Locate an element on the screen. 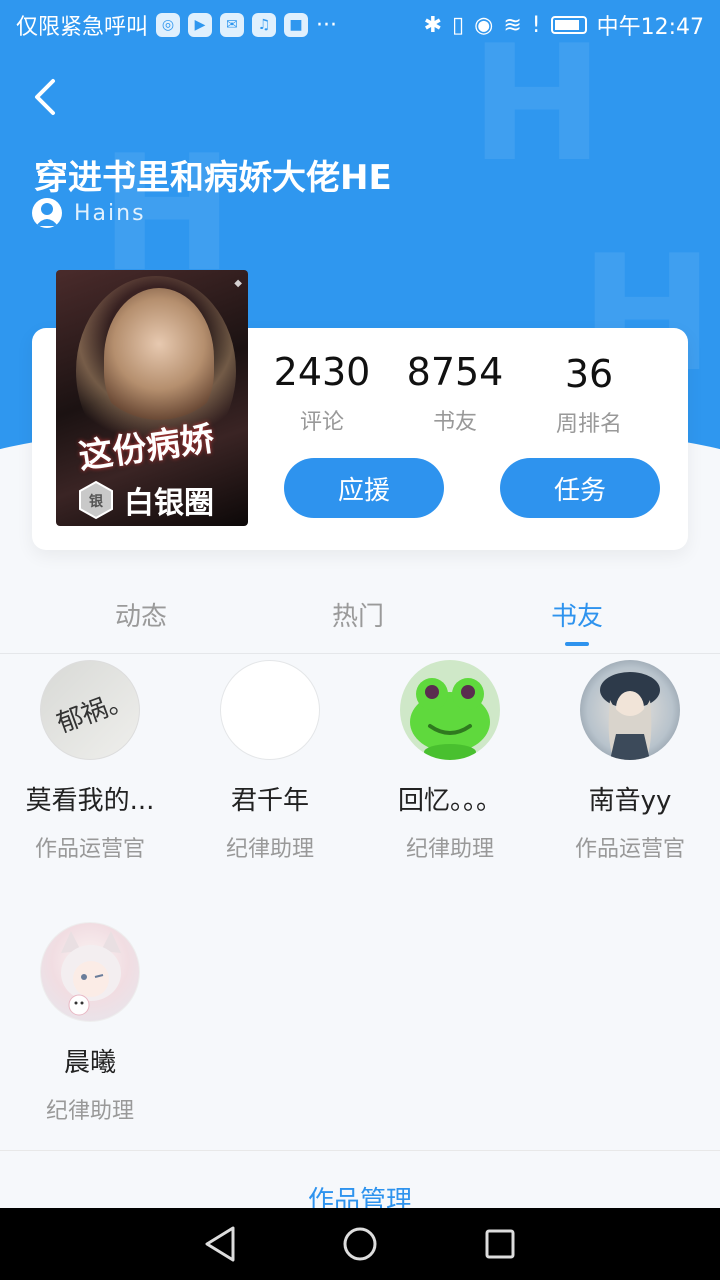 The width and height of the screenshot is (720, 1280). tab-bar: 动态 热门 书友 is located at coordinates (360, 617).